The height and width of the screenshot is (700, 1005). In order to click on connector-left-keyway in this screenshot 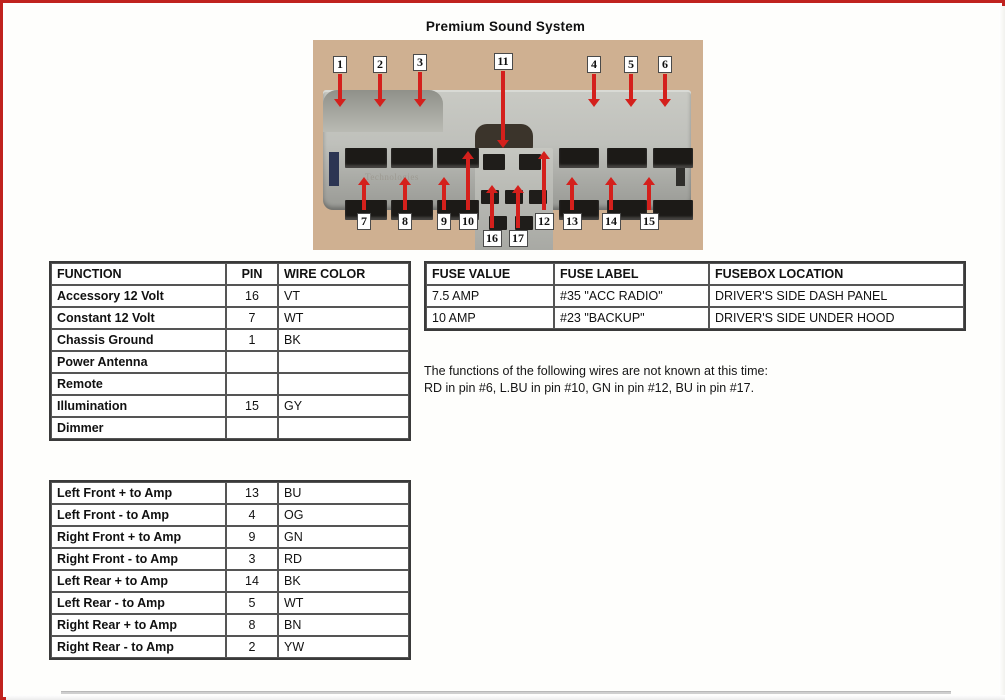, I will do `click(334, 169)`.